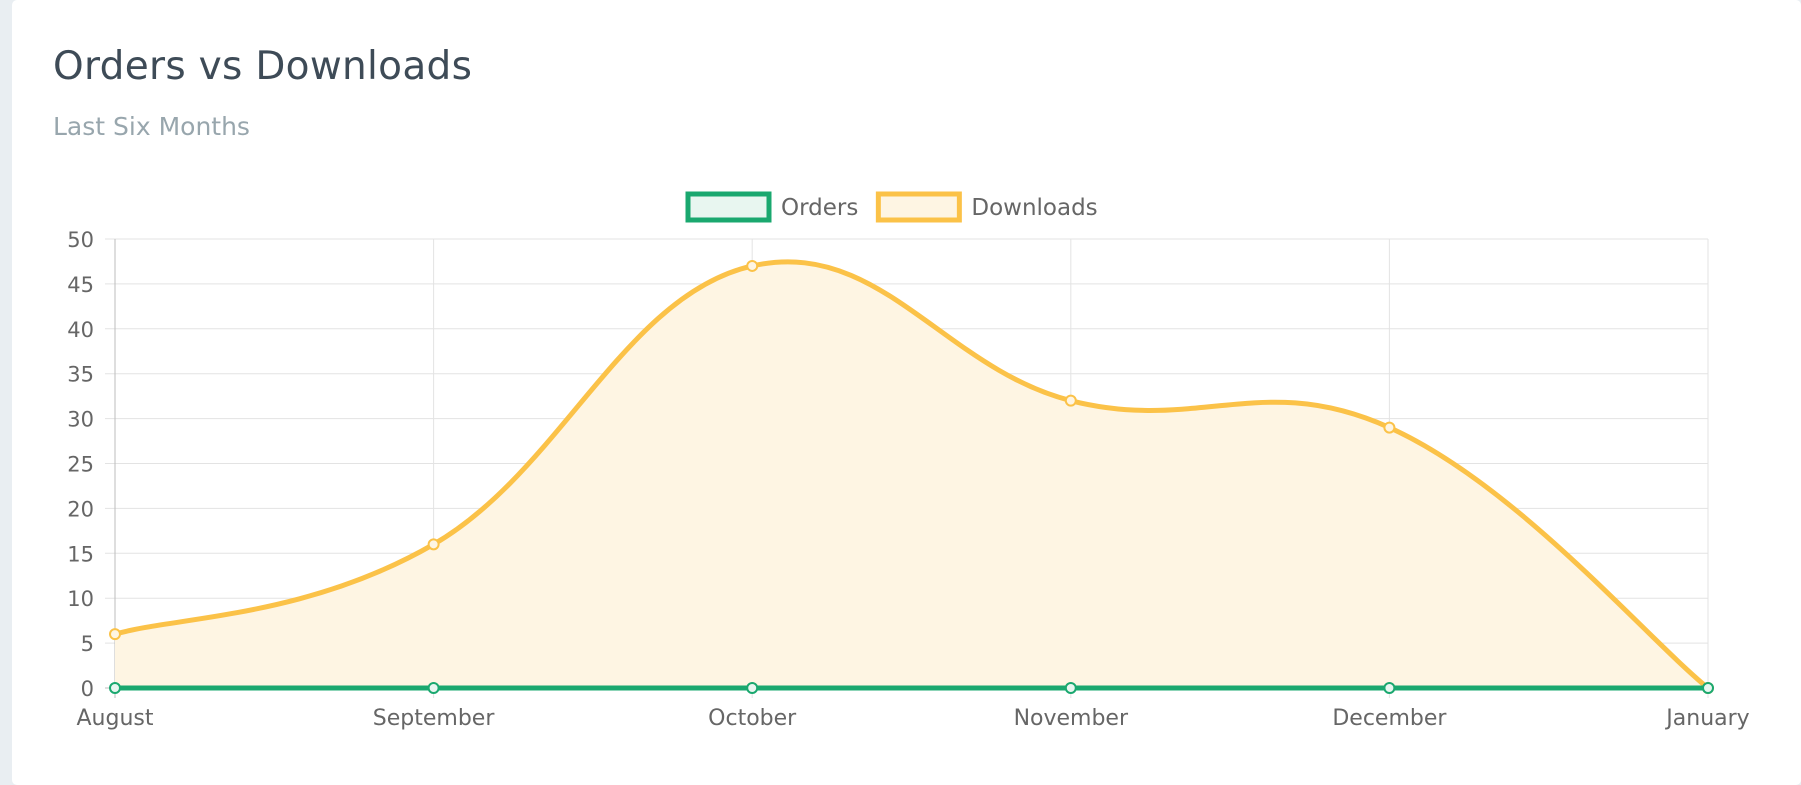 Image resolution: width=1801 pixels, height=785 pixels. What do you see at coordinates (819, 208) in the screenshot?
I see `legend-label-orders: Orders` at bounding box center [819, 208].